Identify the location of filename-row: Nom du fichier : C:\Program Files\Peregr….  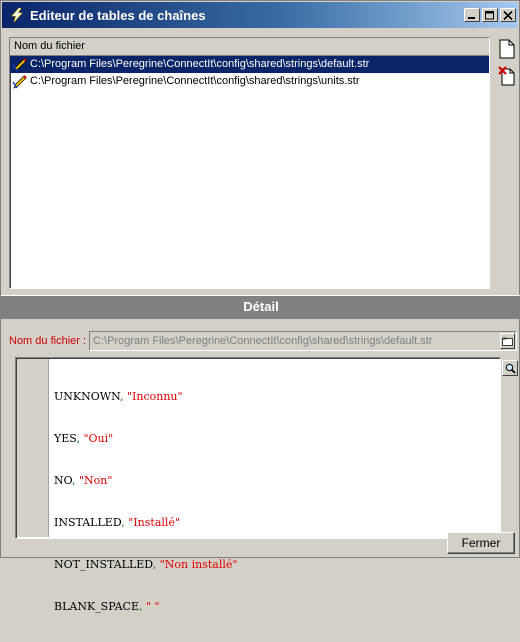
(263, 341).